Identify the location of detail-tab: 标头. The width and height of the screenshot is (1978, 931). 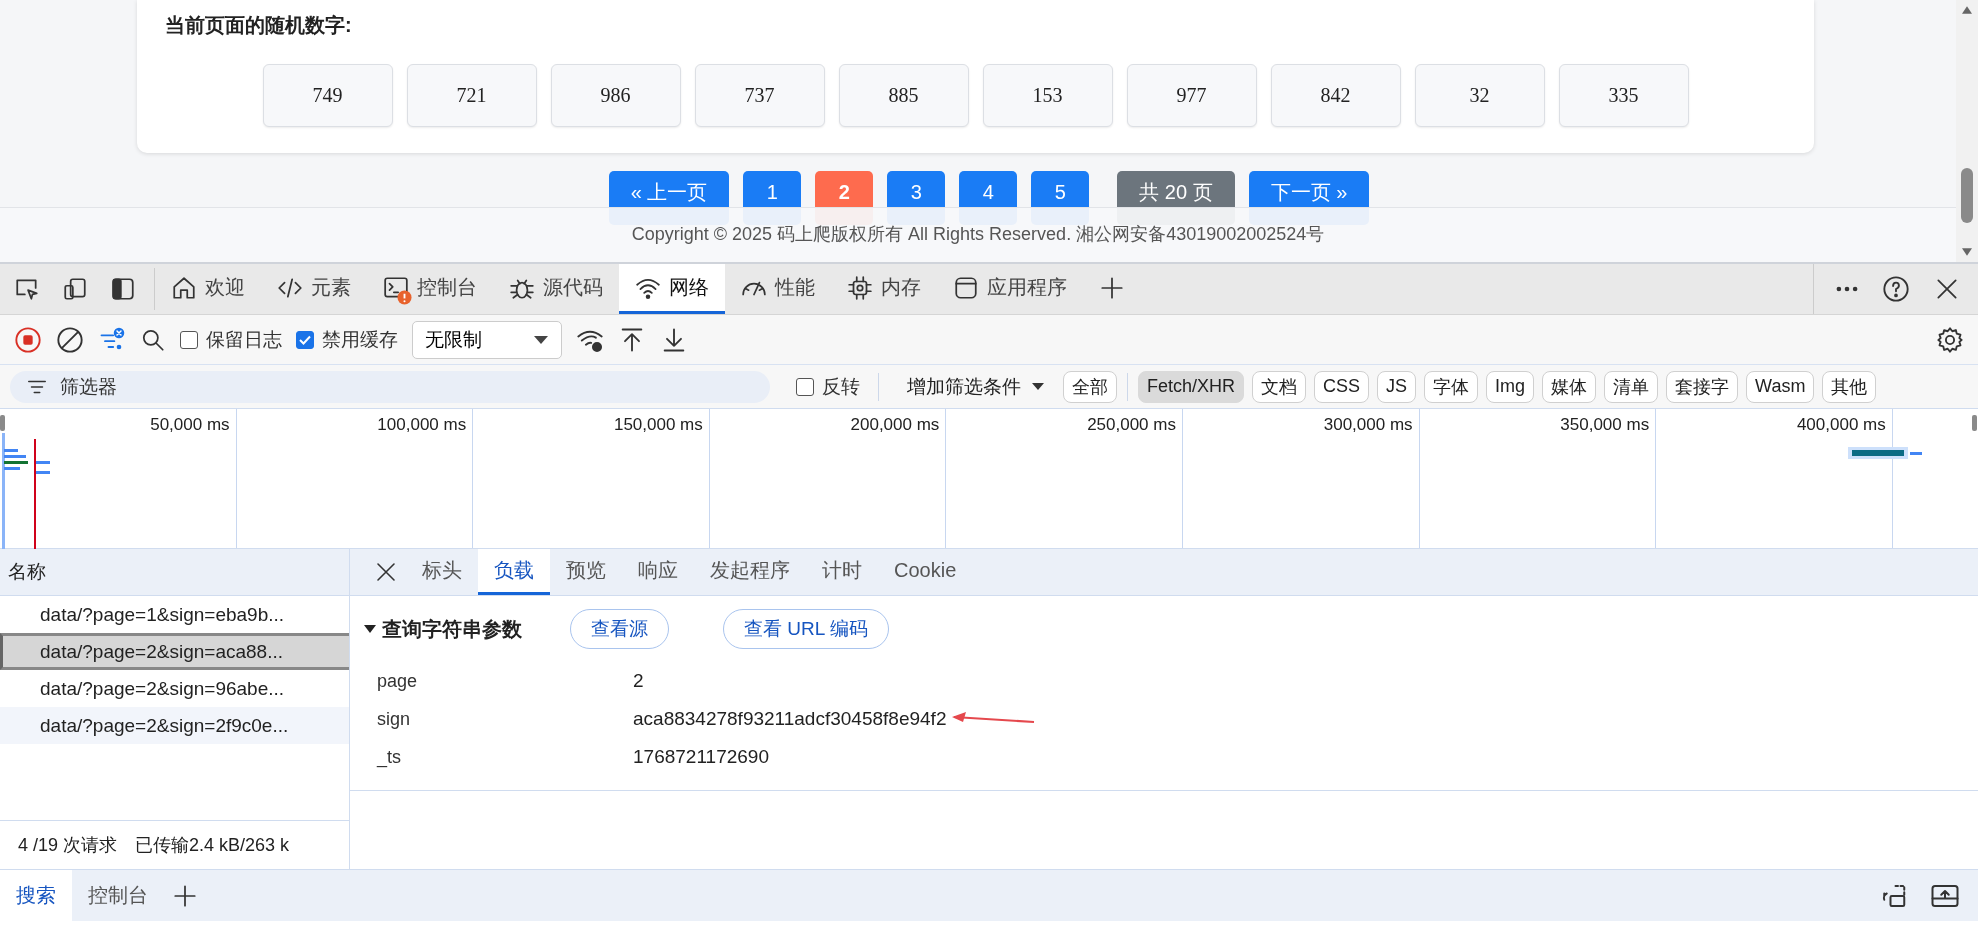
(442, 572).